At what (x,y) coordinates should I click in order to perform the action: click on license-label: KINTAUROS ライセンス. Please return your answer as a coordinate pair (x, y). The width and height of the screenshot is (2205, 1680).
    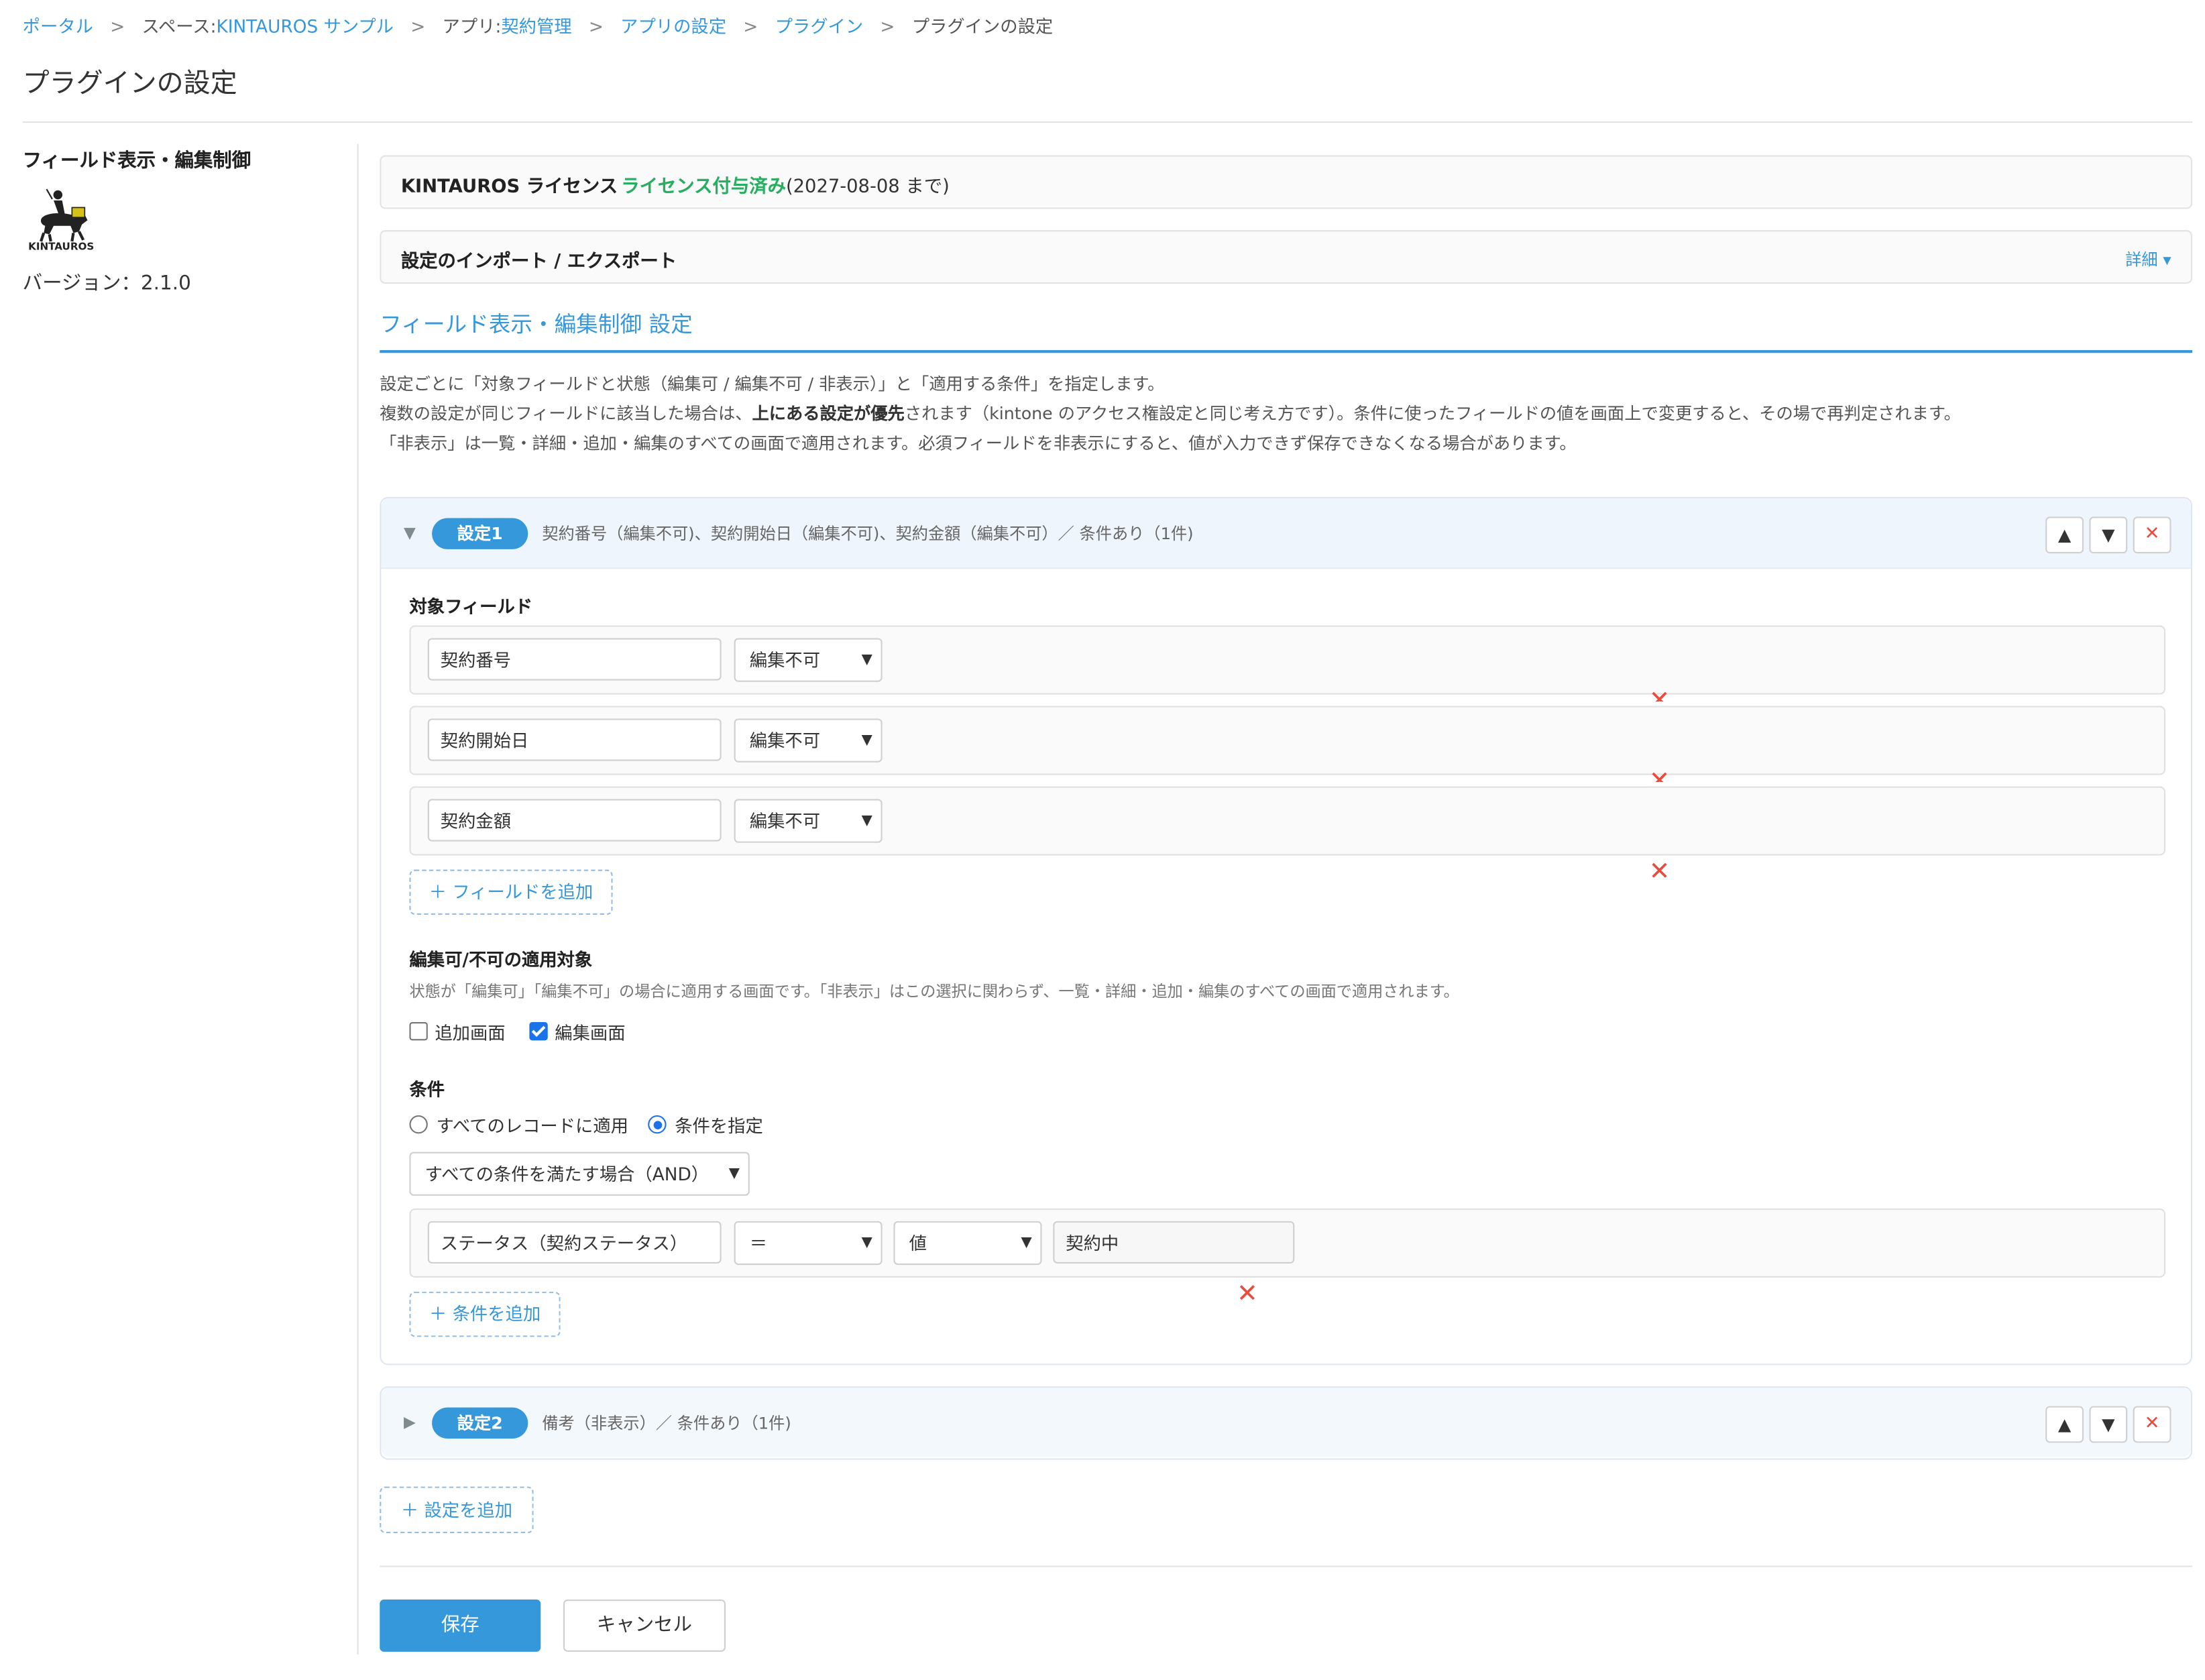
    Looking at the image, I should click on (509, 187).